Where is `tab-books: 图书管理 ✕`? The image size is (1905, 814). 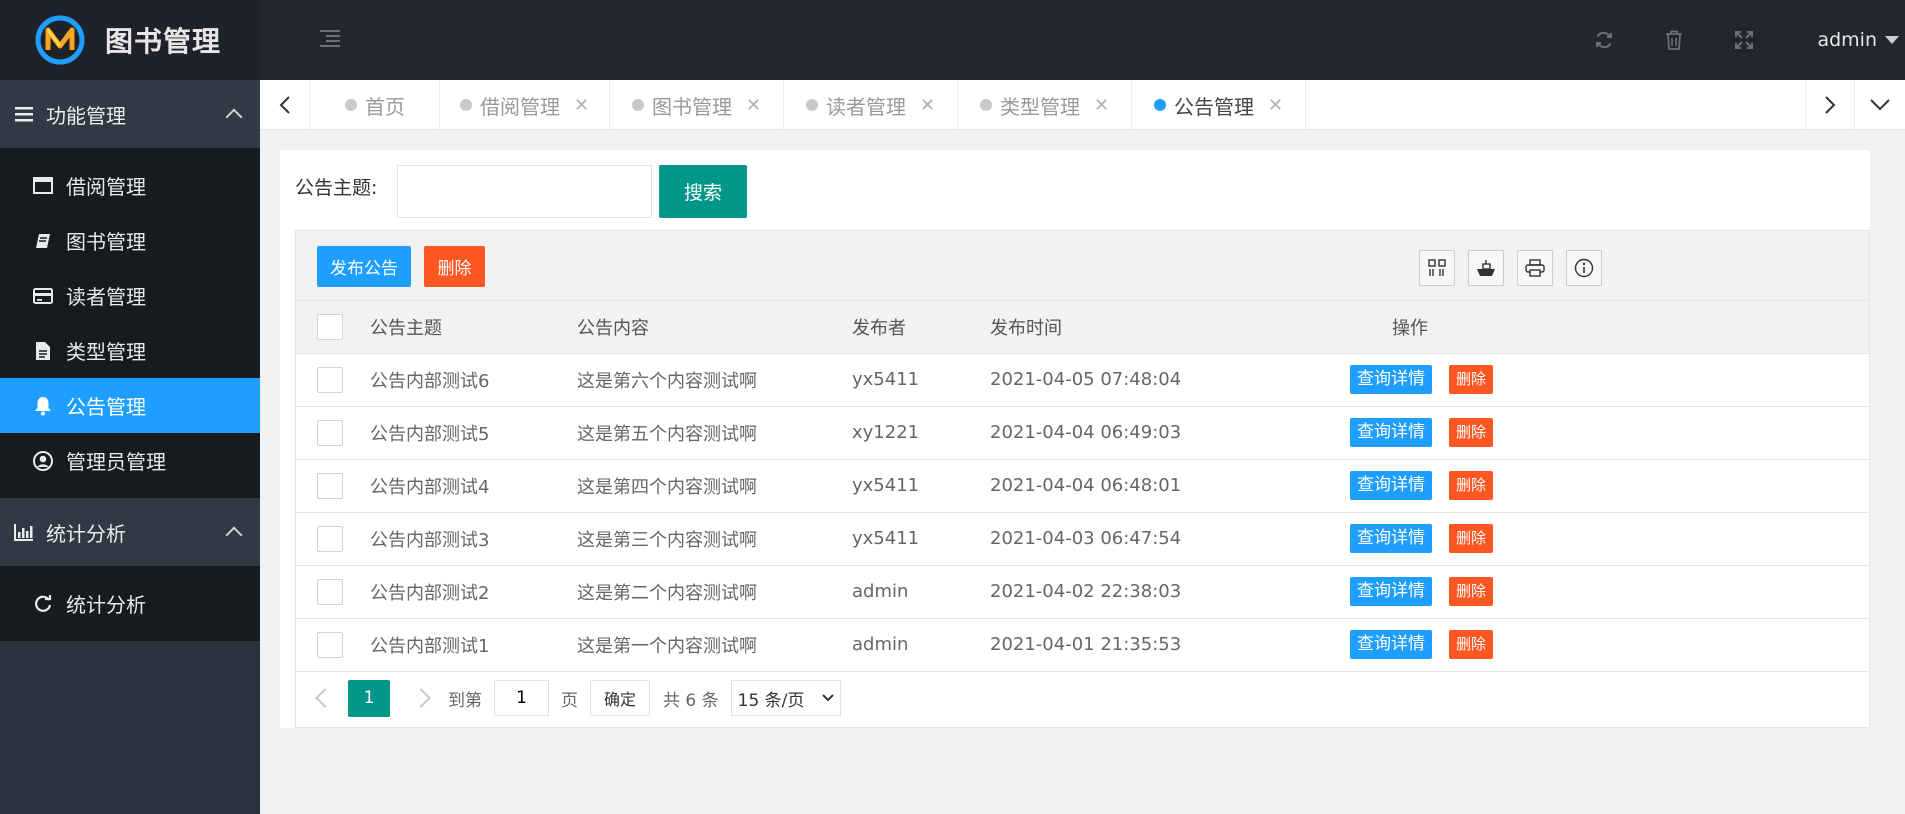
tab-books: 图书管理 ✕ is located at coordinates (697, 105).